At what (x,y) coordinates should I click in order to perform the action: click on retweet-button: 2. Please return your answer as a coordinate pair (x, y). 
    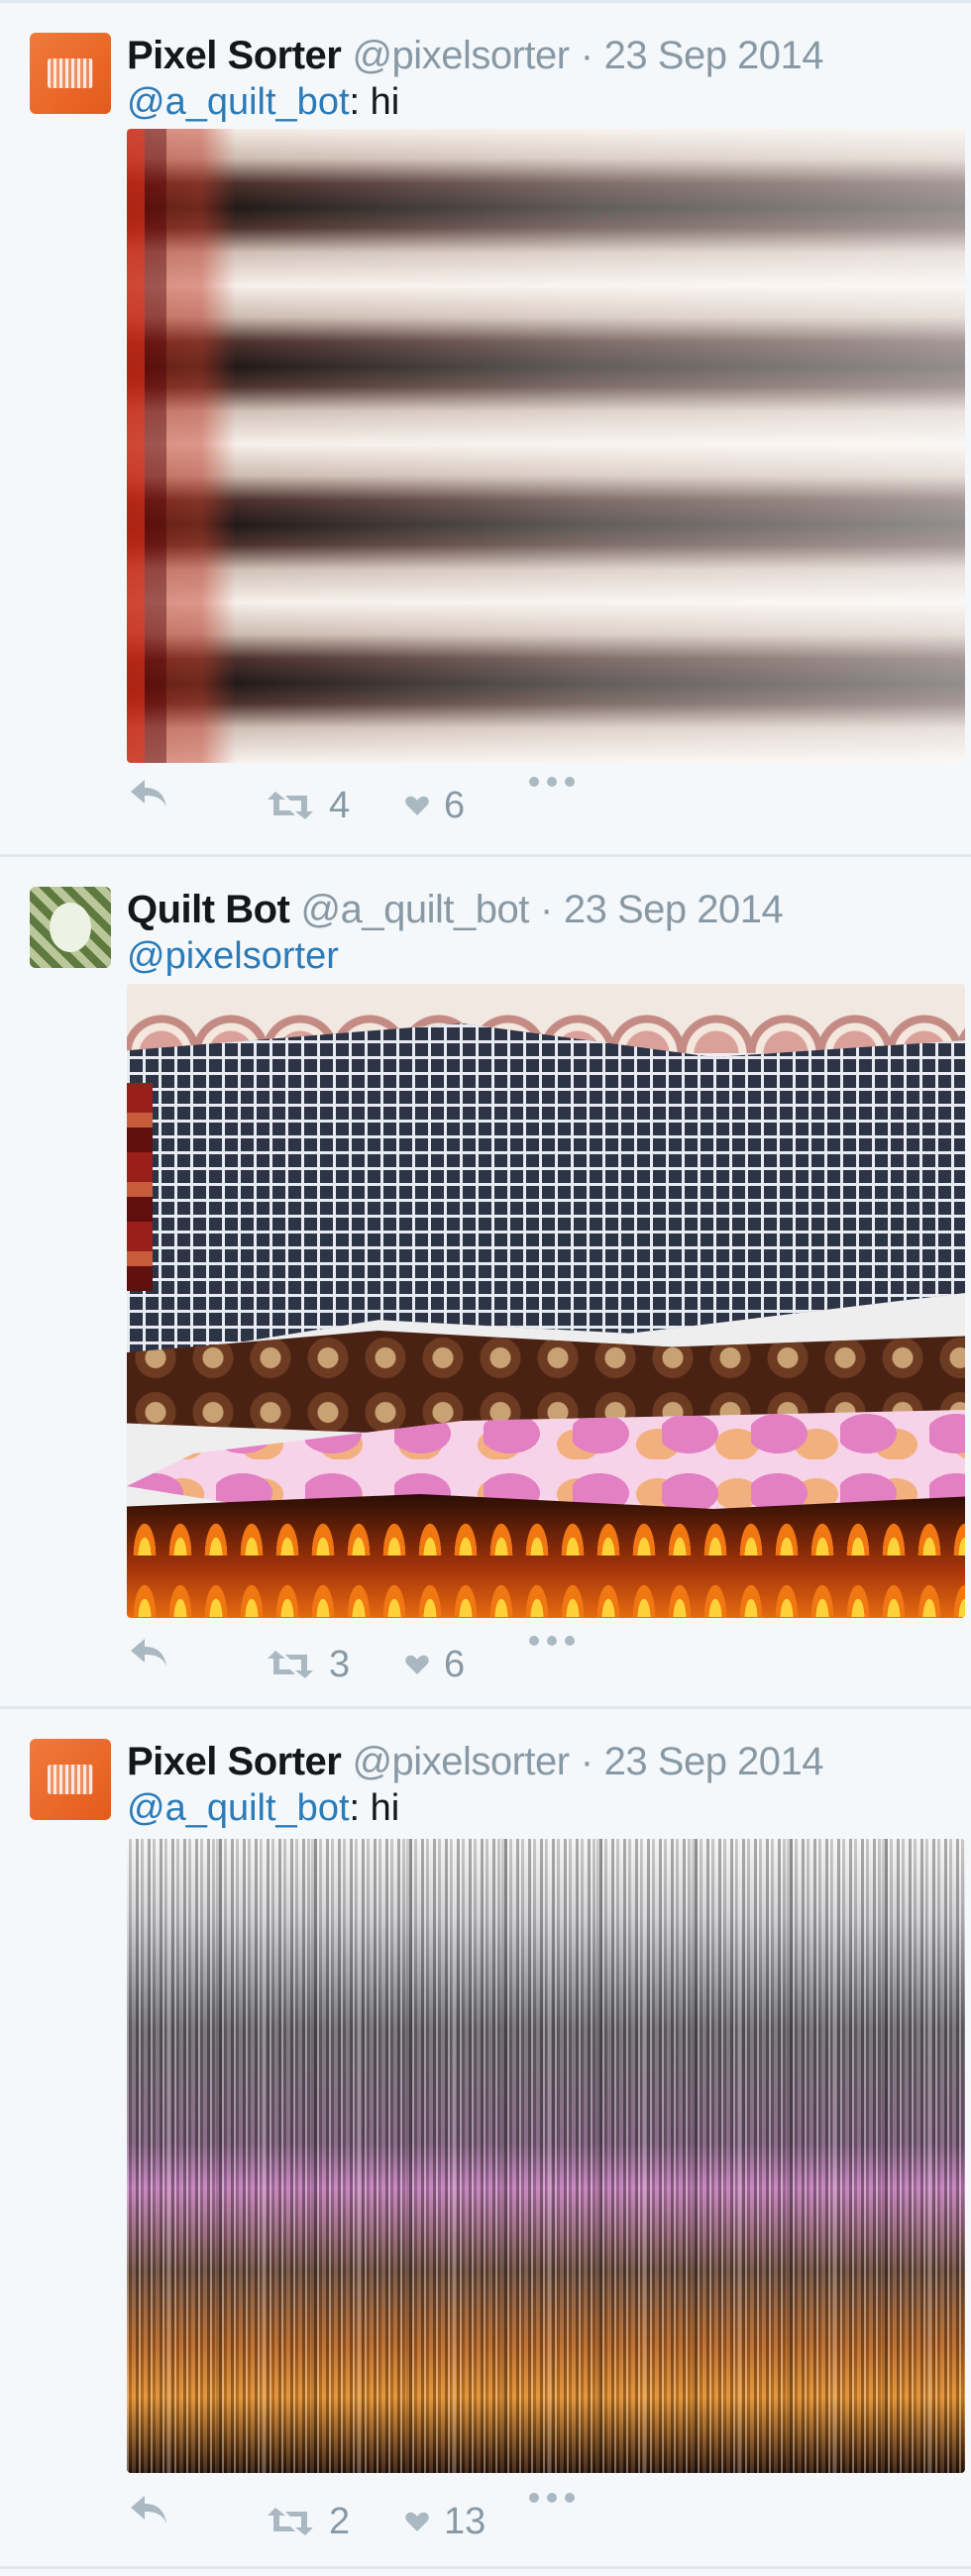
    Looking at the image, I should click on (308, 2521).